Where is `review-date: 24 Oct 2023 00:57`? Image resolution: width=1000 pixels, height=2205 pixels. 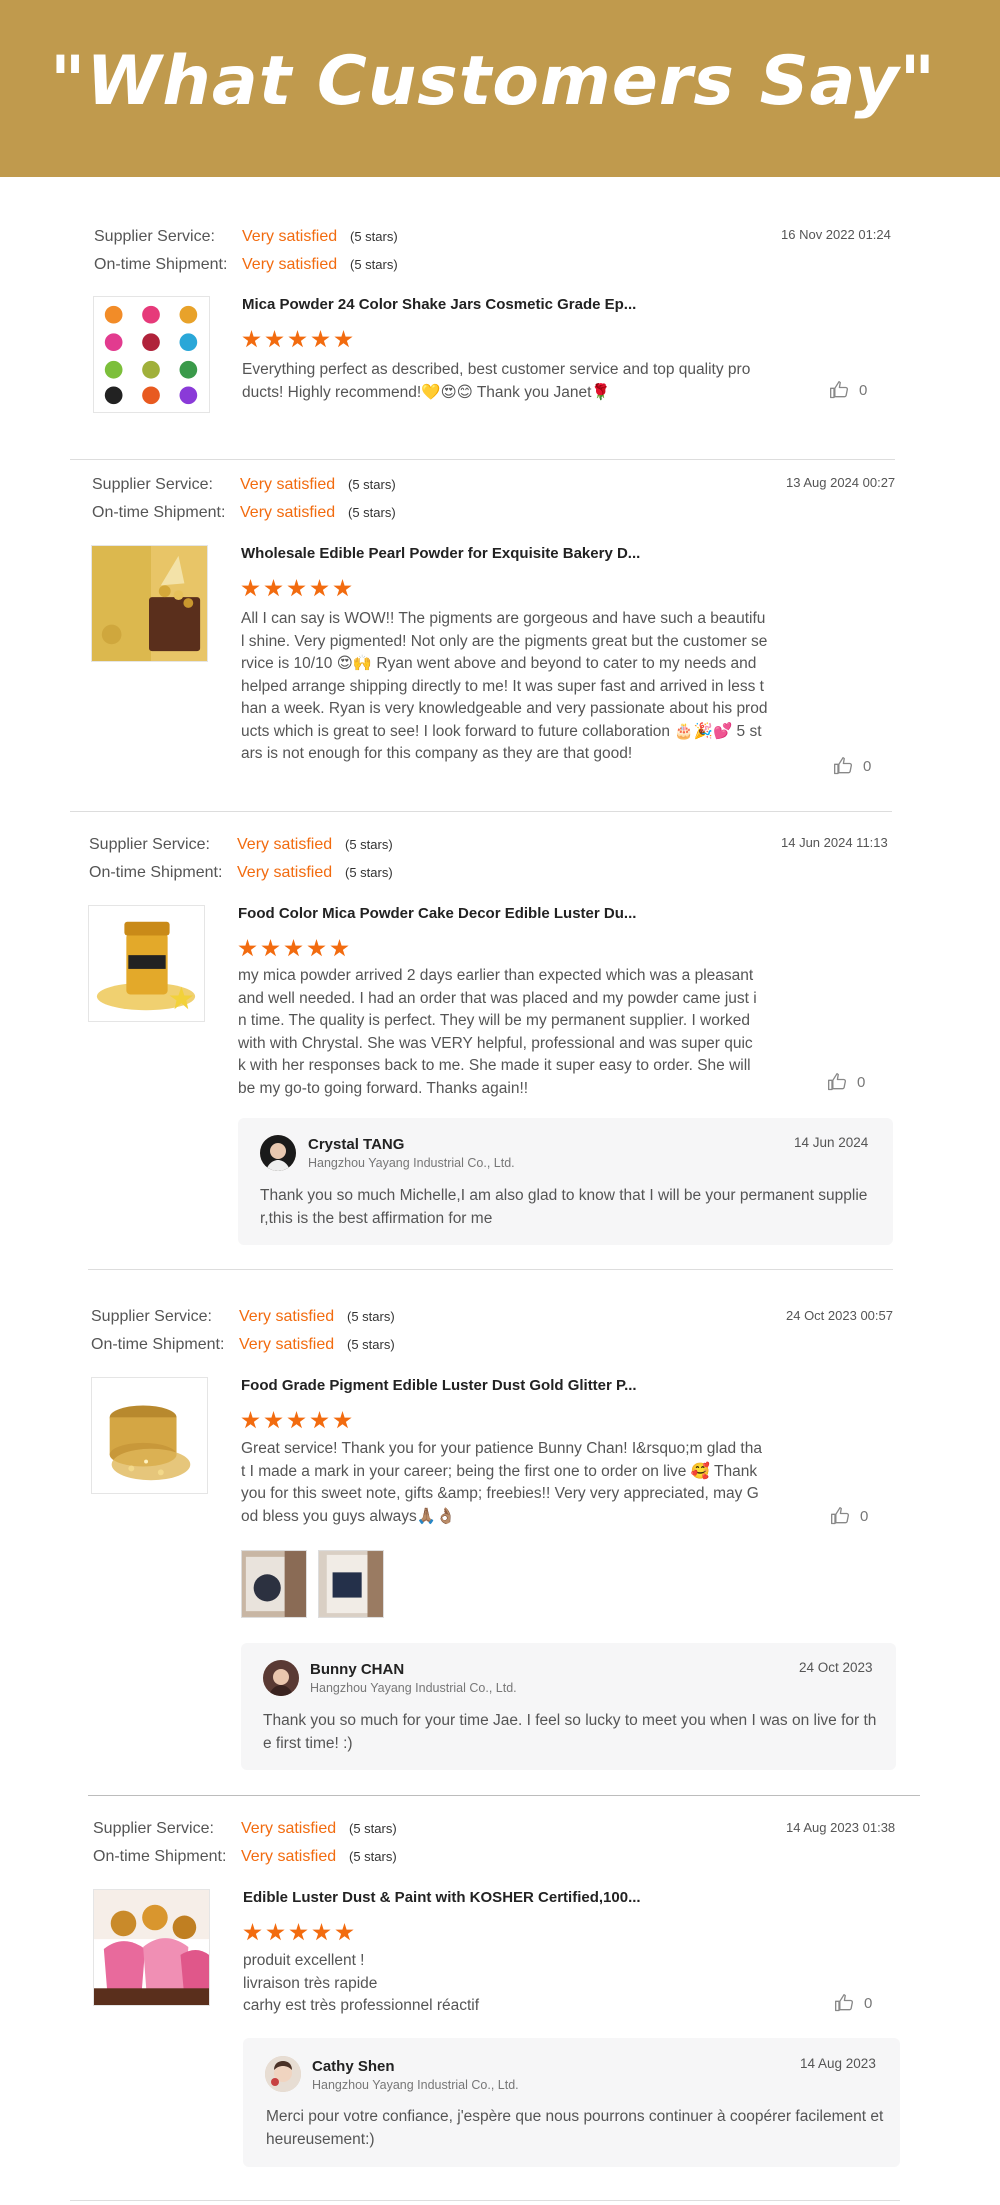
review-date: 24 Oct 2023 00:57 is located at coordinates (839, 1315).